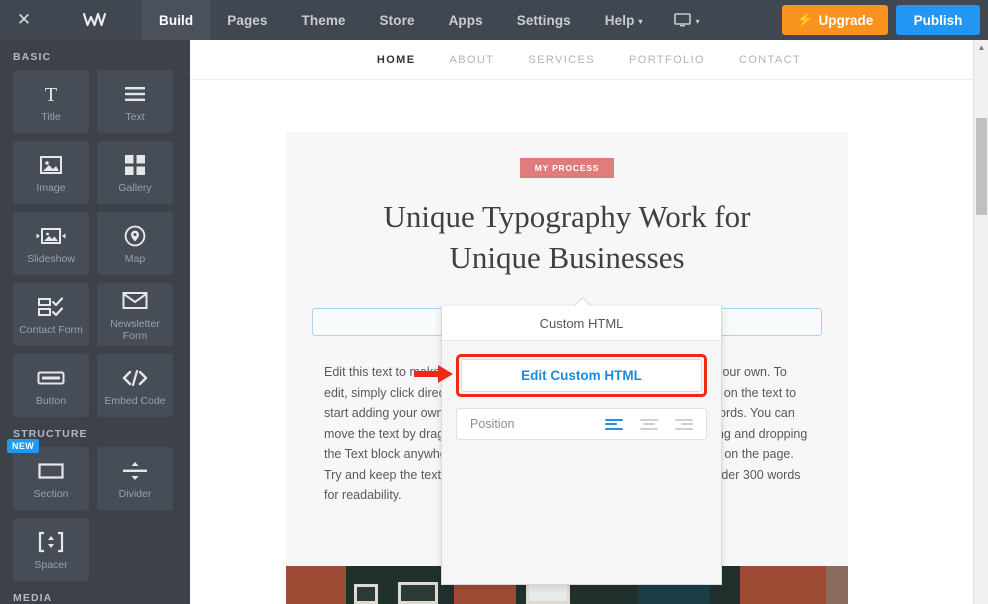 The height and width of the screenshot is (604, 988). What do you see at coordinates (24, 20) in the screenshot?
I see `close-icon: ✕` at bounding box center [24, 20].